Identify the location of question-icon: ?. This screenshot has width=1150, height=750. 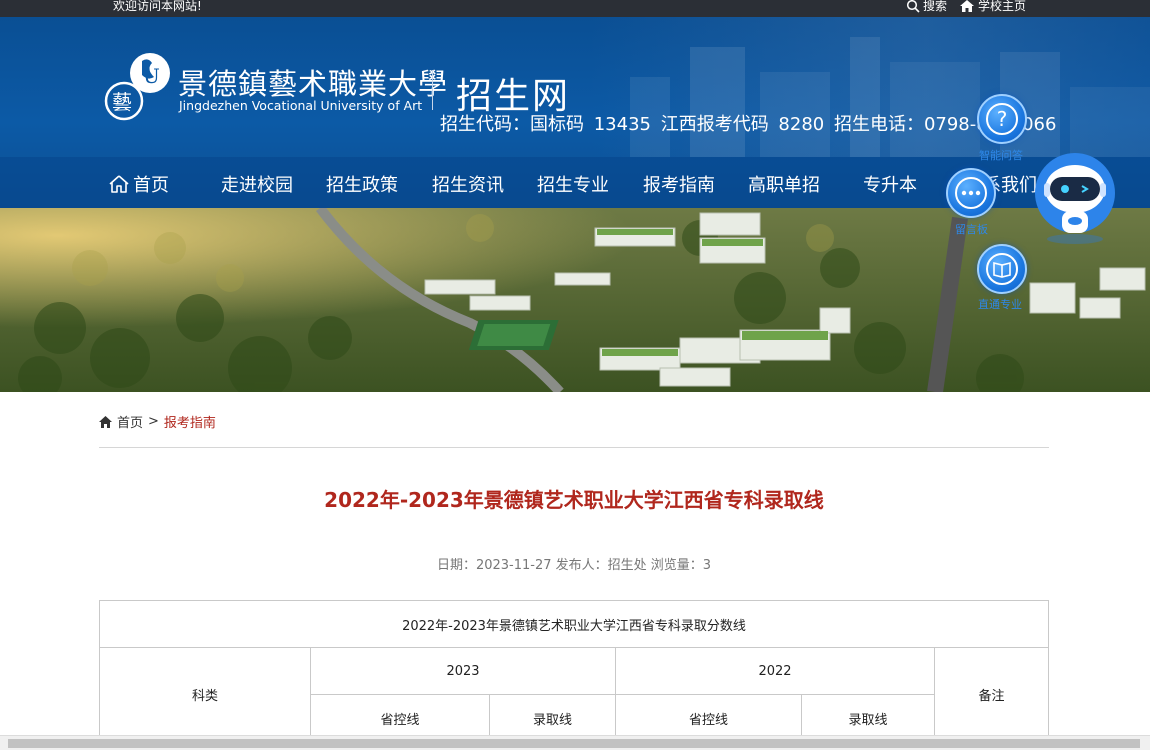
(1002, 119).